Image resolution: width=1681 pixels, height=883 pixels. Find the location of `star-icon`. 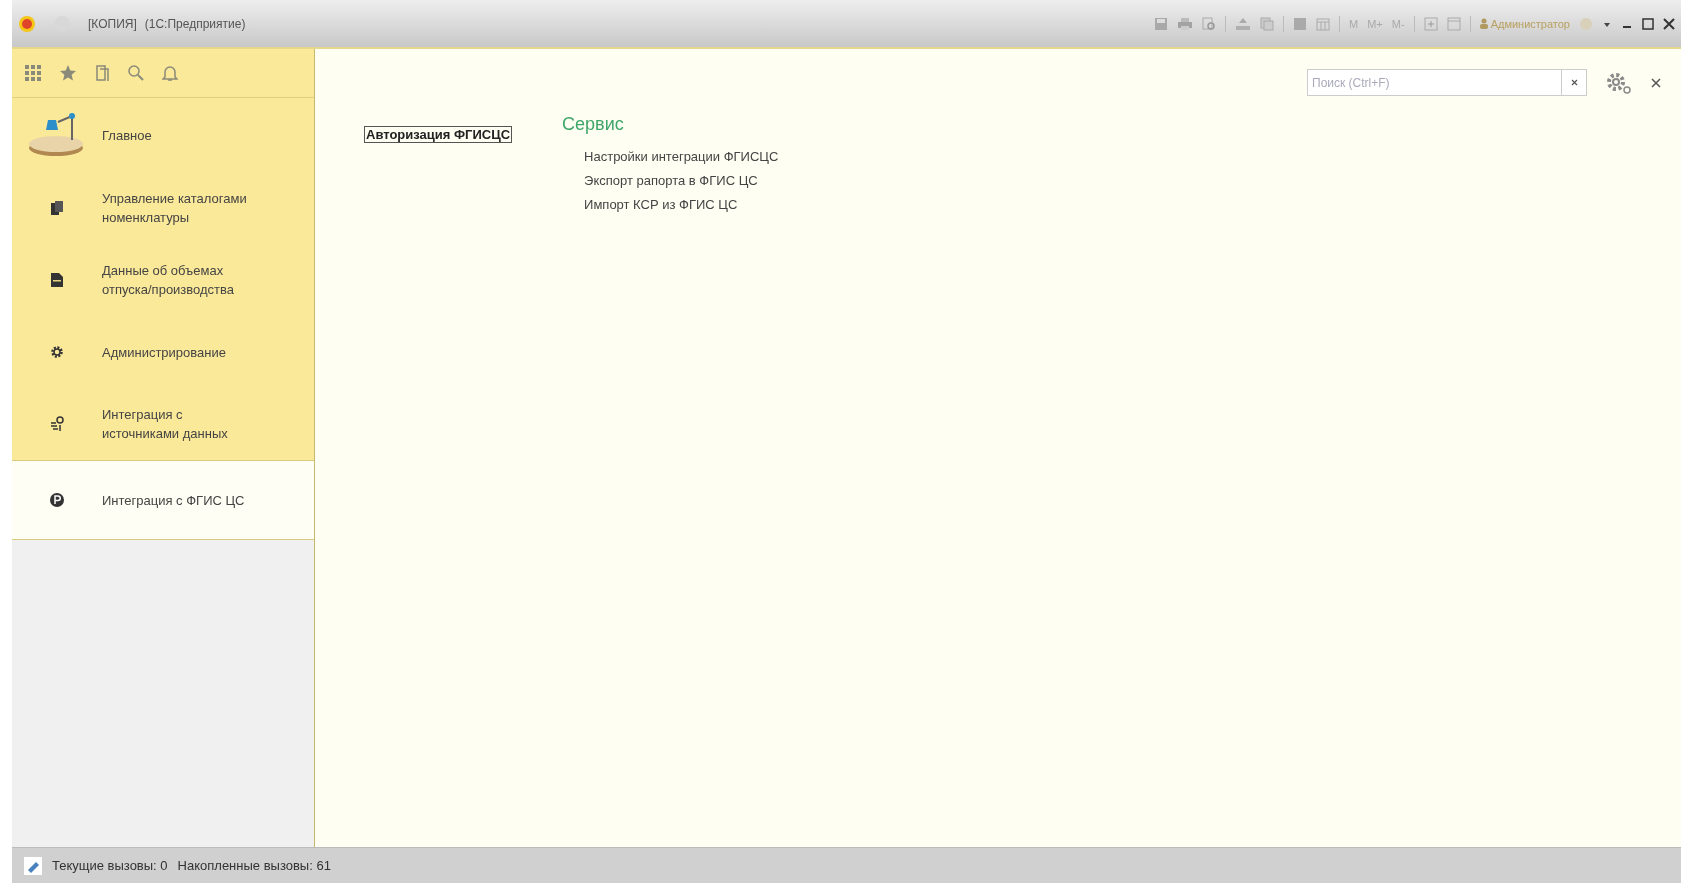

star-icon is located at coordinates (68, 73).